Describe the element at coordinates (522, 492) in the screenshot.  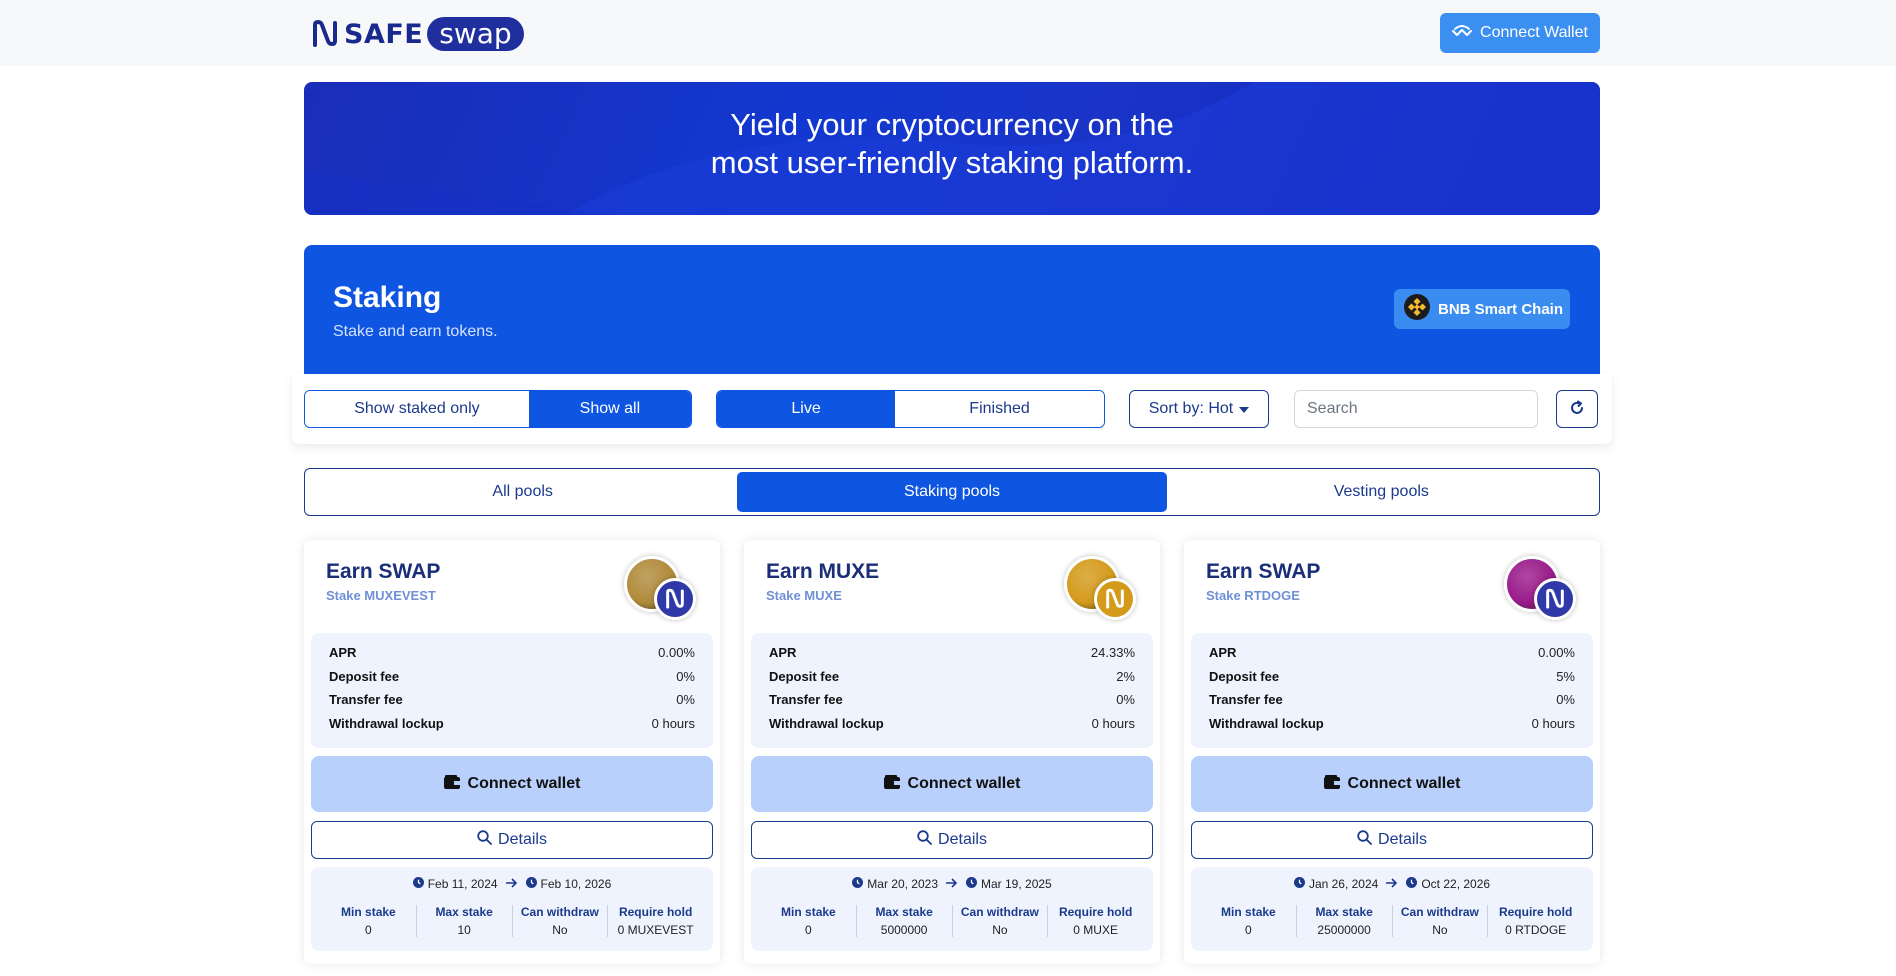
I see `tab-all-pools: All pools` at that location.